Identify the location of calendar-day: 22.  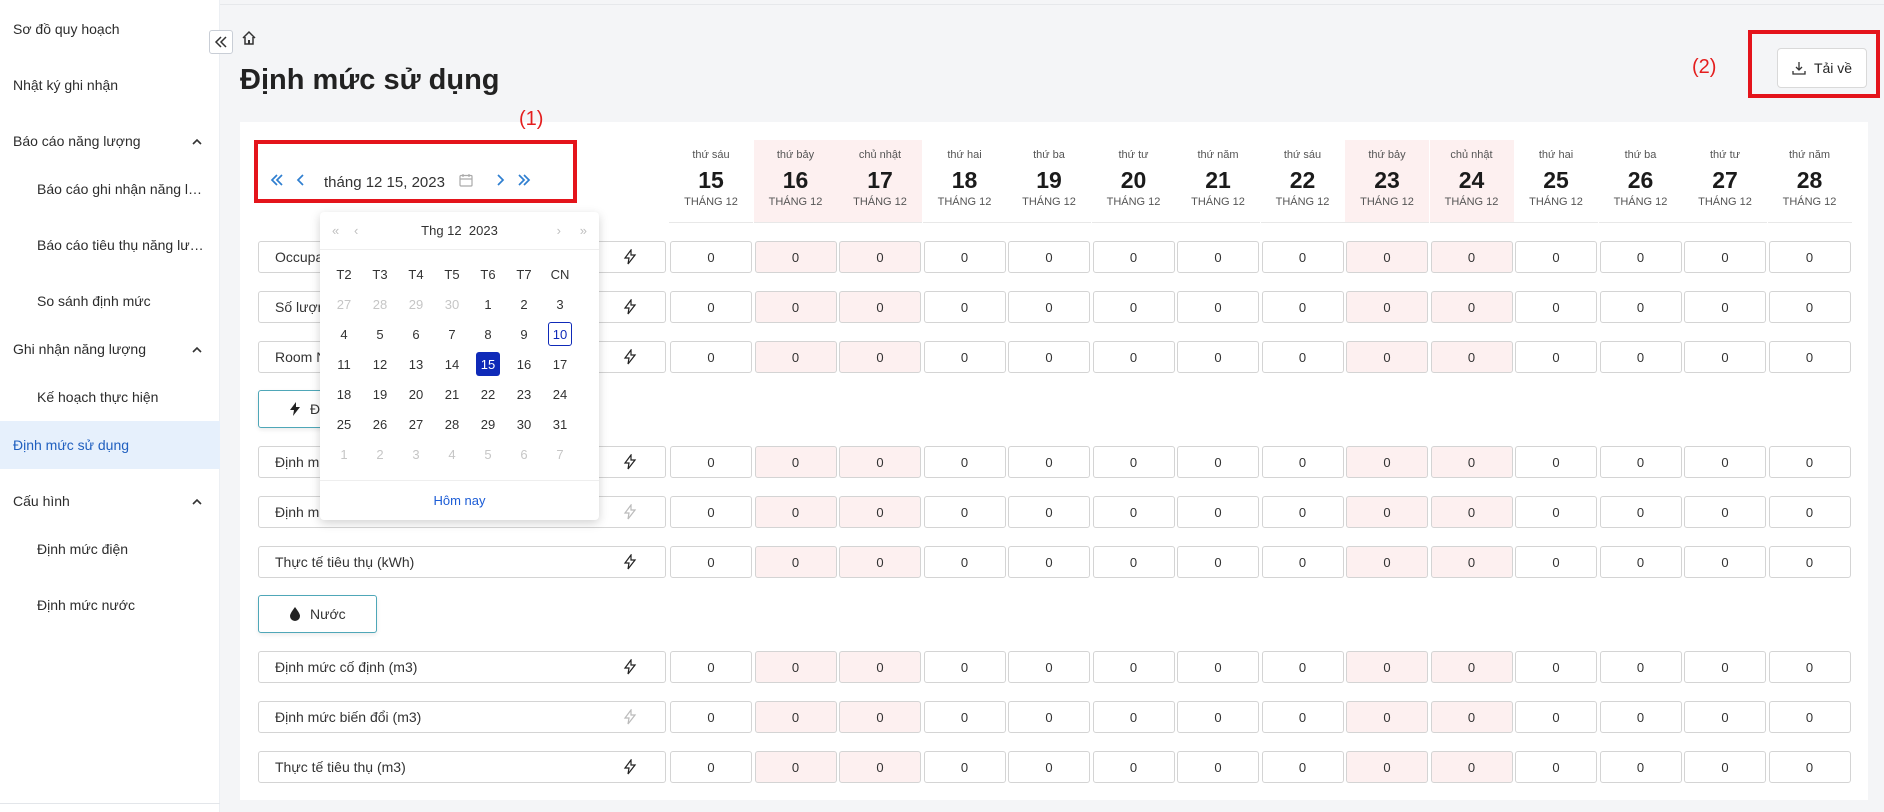
(488, 394).